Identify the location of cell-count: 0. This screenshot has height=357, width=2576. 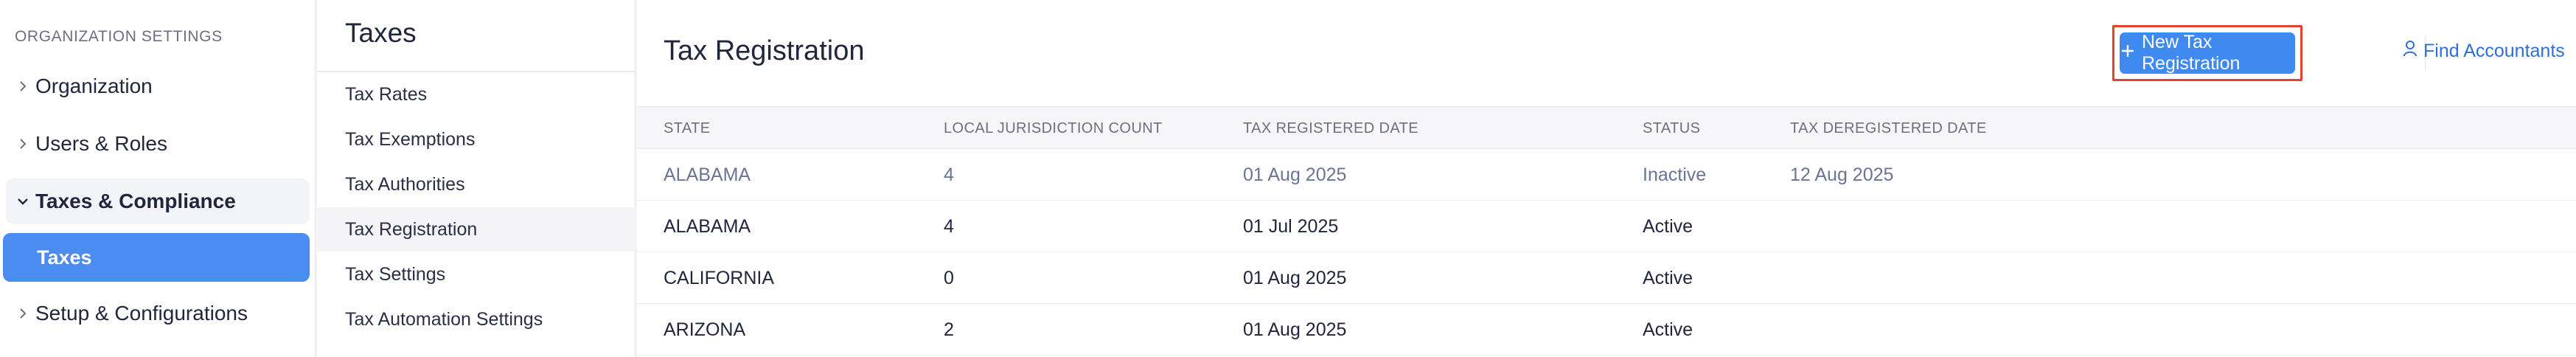
(949, 278).